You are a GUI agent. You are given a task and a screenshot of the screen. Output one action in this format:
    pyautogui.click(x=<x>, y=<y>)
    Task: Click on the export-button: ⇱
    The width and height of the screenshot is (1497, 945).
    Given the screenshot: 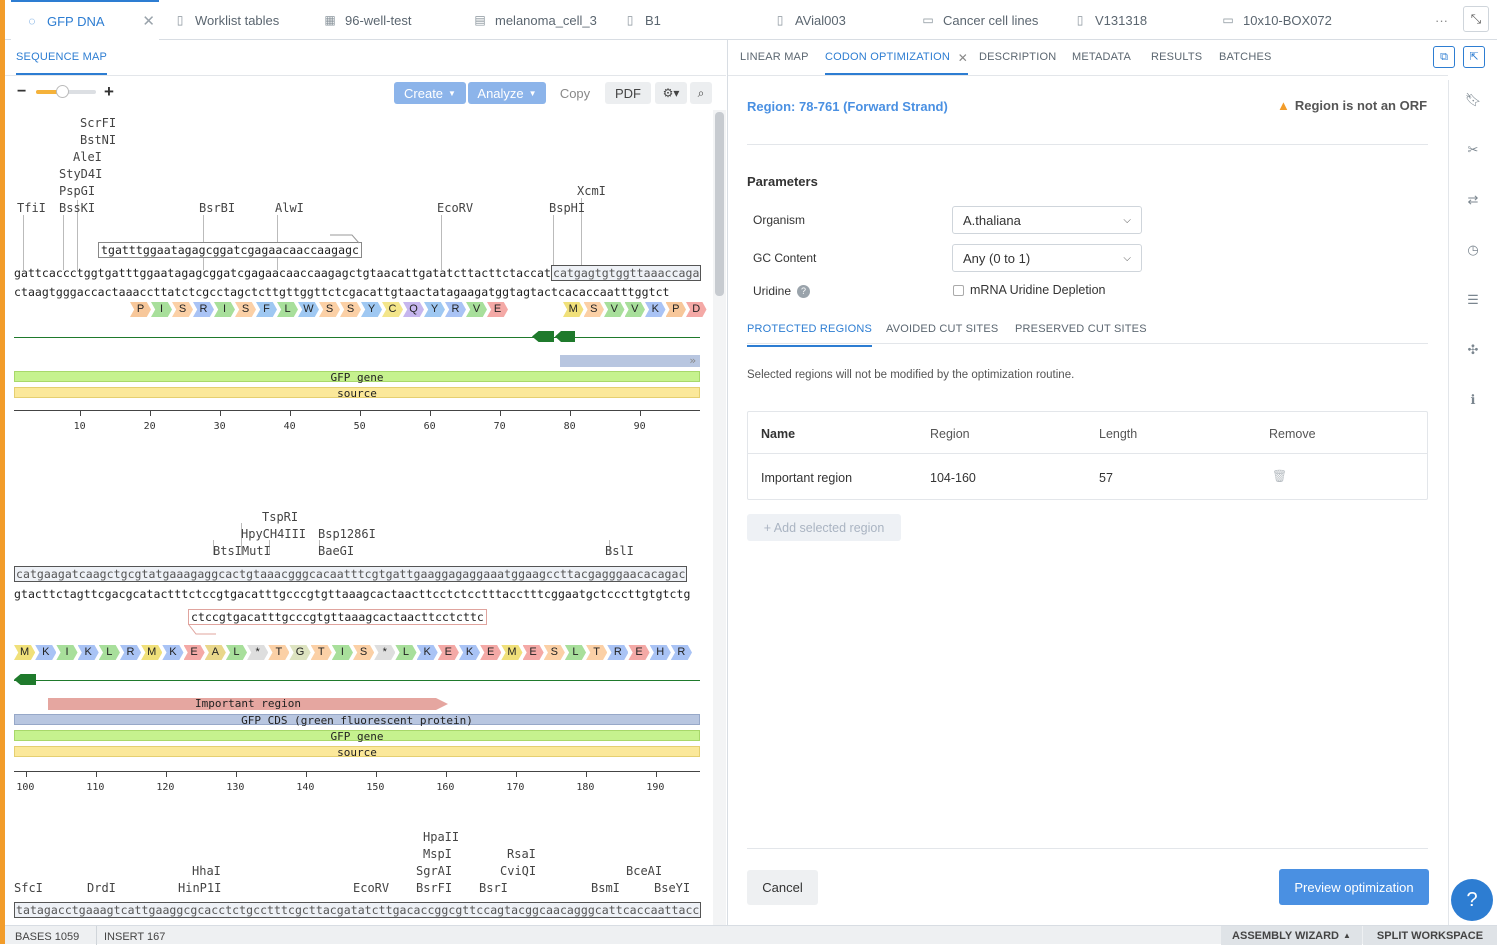 What is the action you would take?
    pyautogui.click(x=1474, y=57)
    